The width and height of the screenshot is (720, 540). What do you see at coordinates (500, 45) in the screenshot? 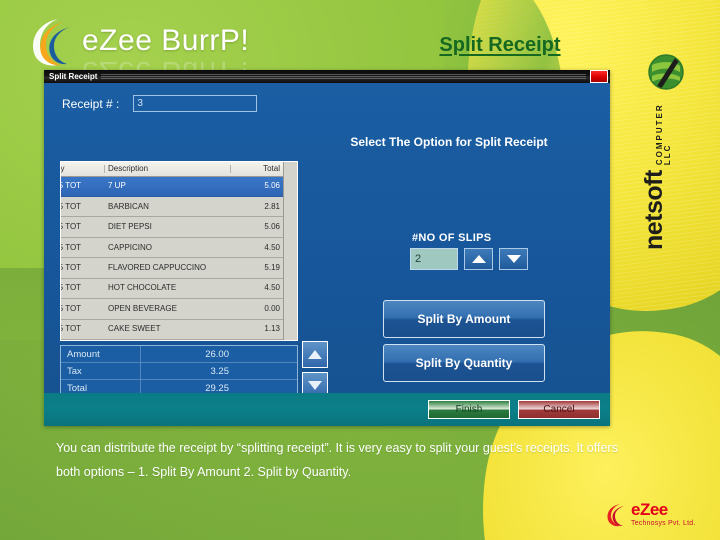
I see `page-title: Split Receipt` at bounding box center [500, 45].